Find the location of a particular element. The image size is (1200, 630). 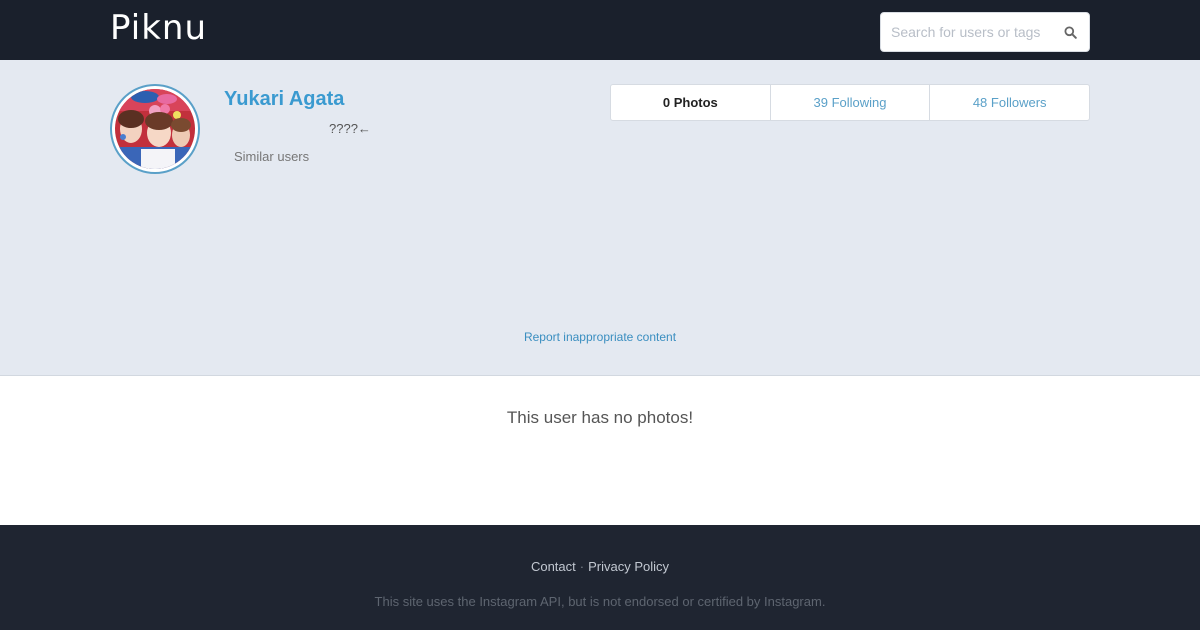

similar-users-link: Similar users is located at coordinates (271, 156).